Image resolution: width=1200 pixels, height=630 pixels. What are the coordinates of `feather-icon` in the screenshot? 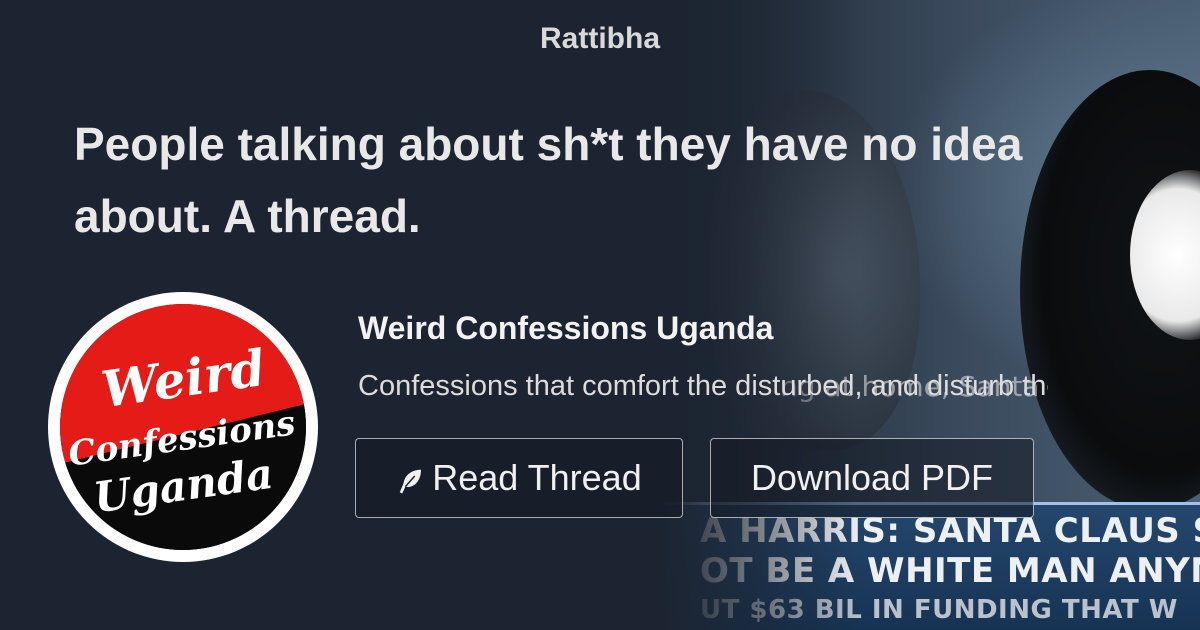 It's located at (411, 481).